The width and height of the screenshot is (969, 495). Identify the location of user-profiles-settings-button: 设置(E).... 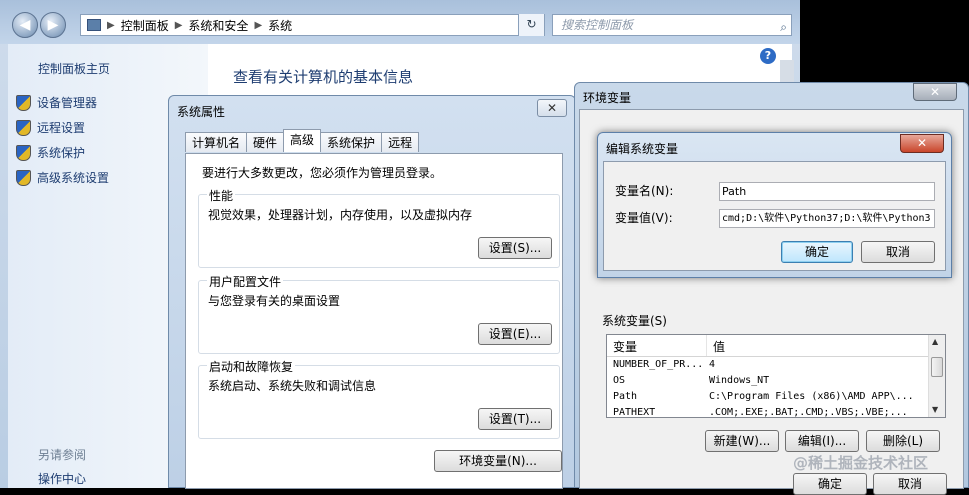
(515, 334).